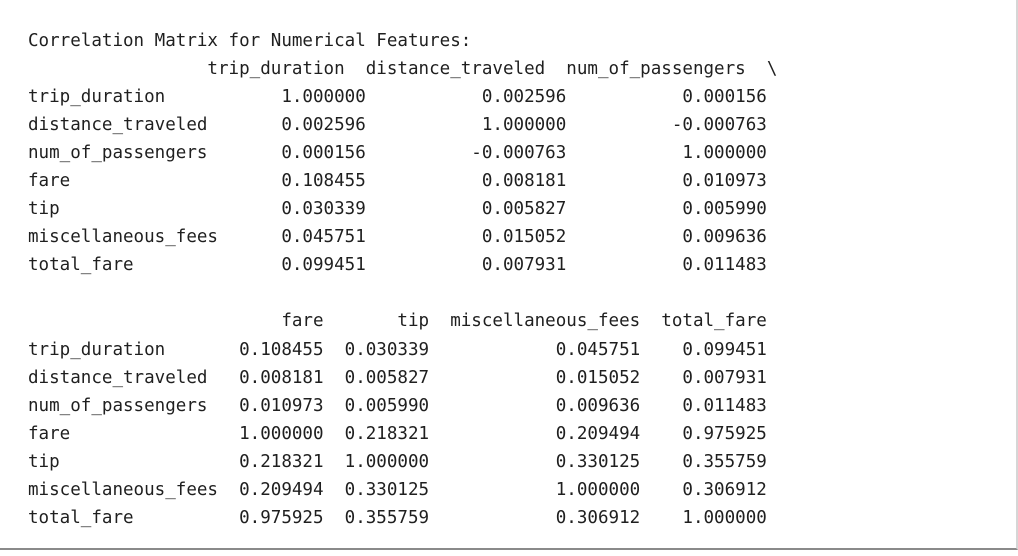 This screenshot has height=556, width=1018. What do you see at coordinates (397, 265) in the screenshot?
I see `matrix-row-total-fare-1: total_fare 0.099451 0.007931 0.011483` at bounding box center [397, 265].